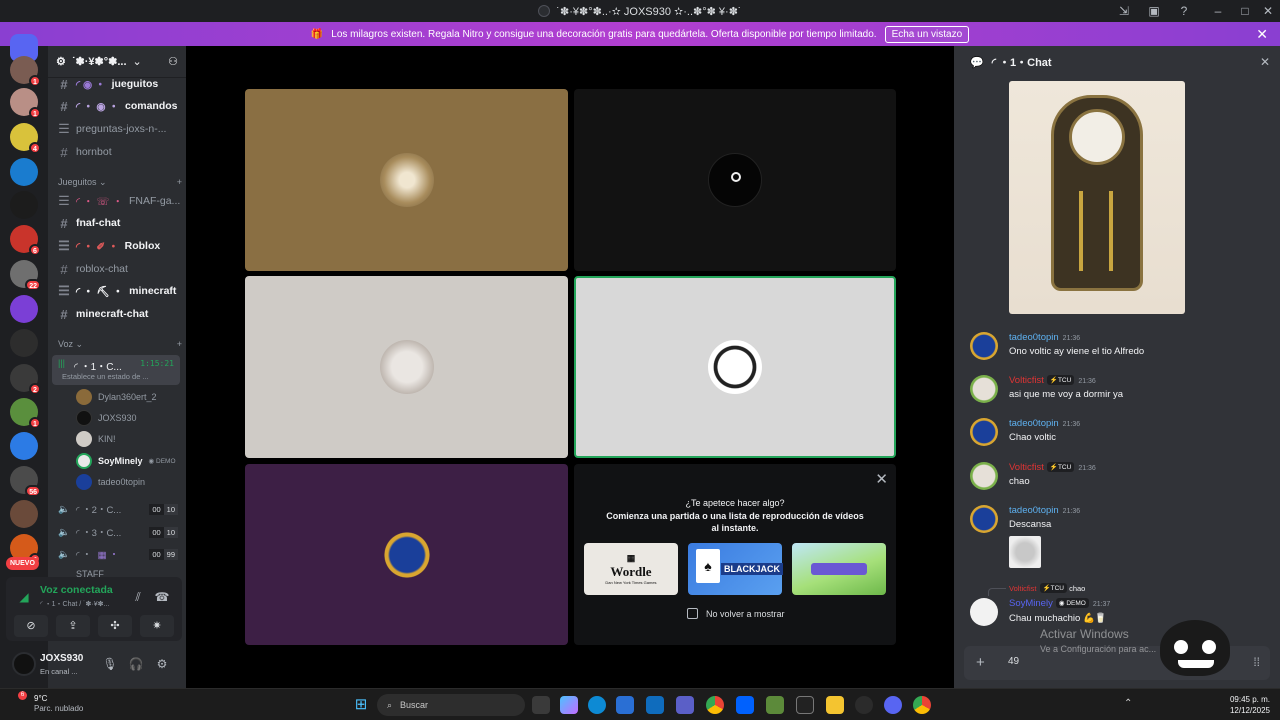 This screenshot has width=1280, height=720. Describe the element at coordinates (451, 705) in the screenshot. I see `taskbar-search: ⌕ Buscar` at that location.